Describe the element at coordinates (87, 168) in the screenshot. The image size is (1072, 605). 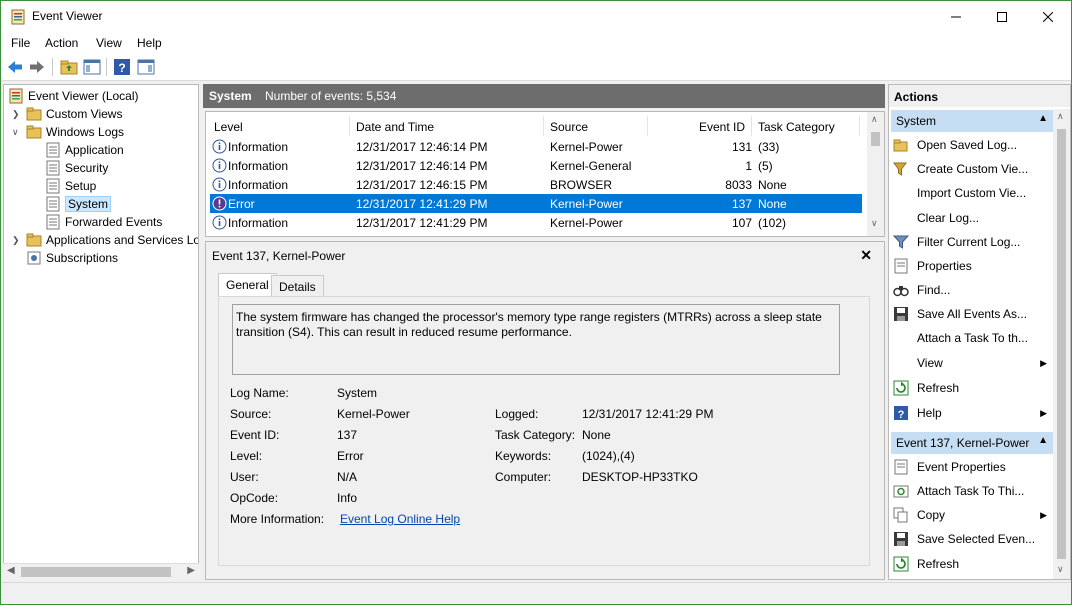
I see `tree-label: Security` at that location.